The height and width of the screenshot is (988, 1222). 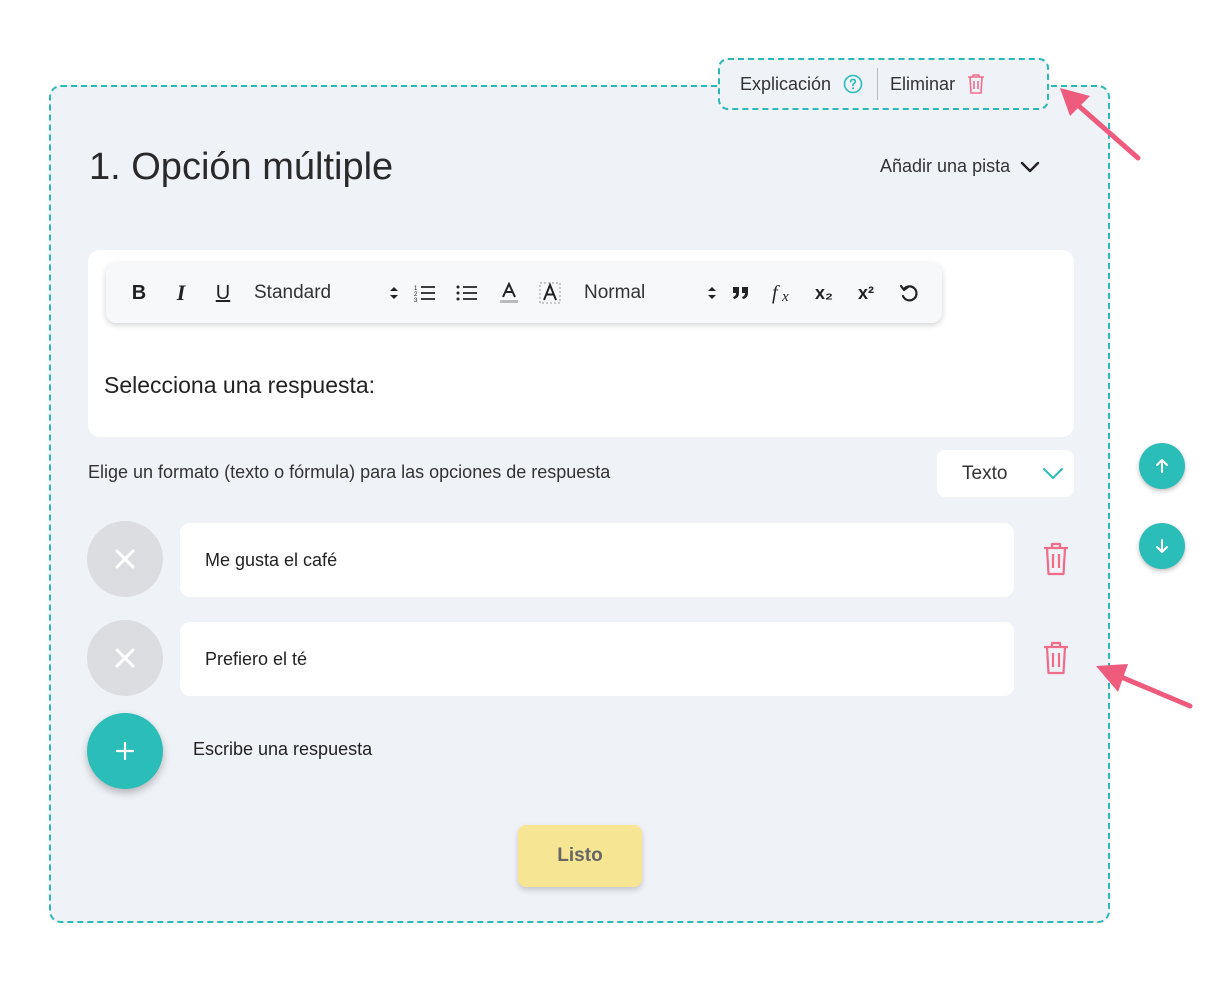 I want to click on question-actions: Explicación Eliminar, so click(x=883, y=84).